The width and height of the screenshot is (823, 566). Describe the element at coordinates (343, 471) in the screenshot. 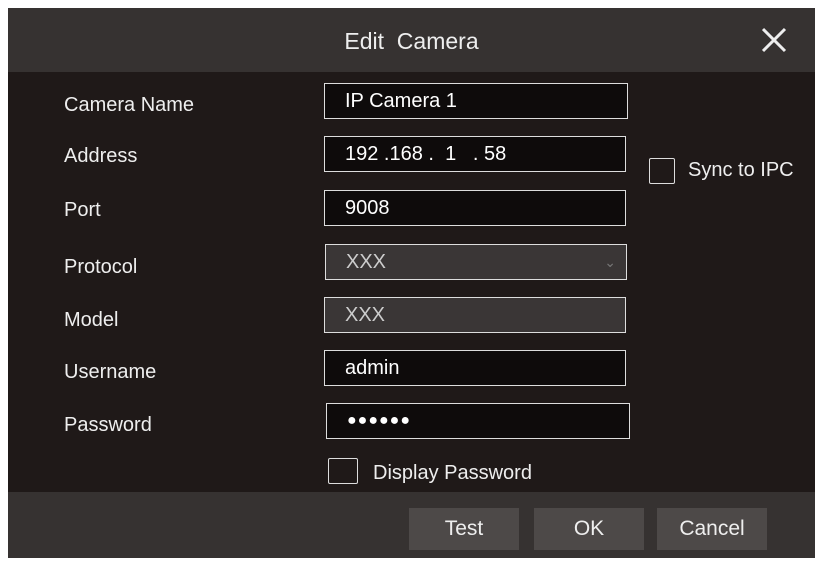

I see `display-password-checkbox` at that location.